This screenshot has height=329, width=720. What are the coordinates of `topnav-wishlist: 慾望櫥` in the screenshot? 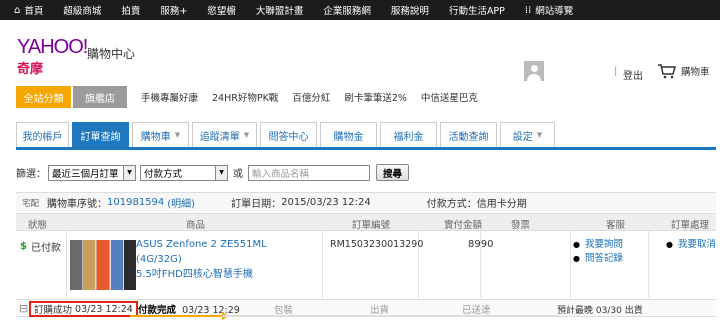 It's located at (221, 10).